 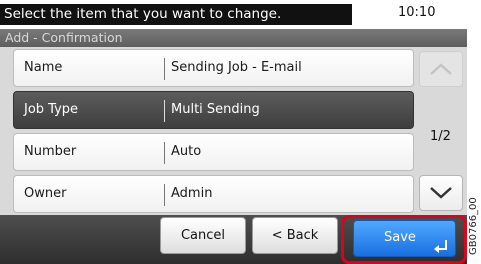 What do you see at coordinates (213, 152) in the screenshot?
I see `row-number: Number Auto` at bounding box center [213, 152].